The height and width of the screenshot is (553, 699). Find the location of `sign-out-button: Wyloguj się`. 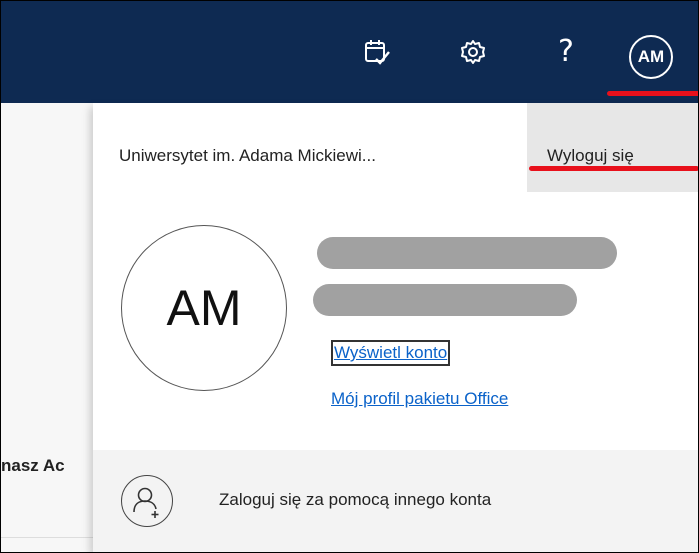

sign-out-button: Wyloguj się is located at coordinates (612, 147).